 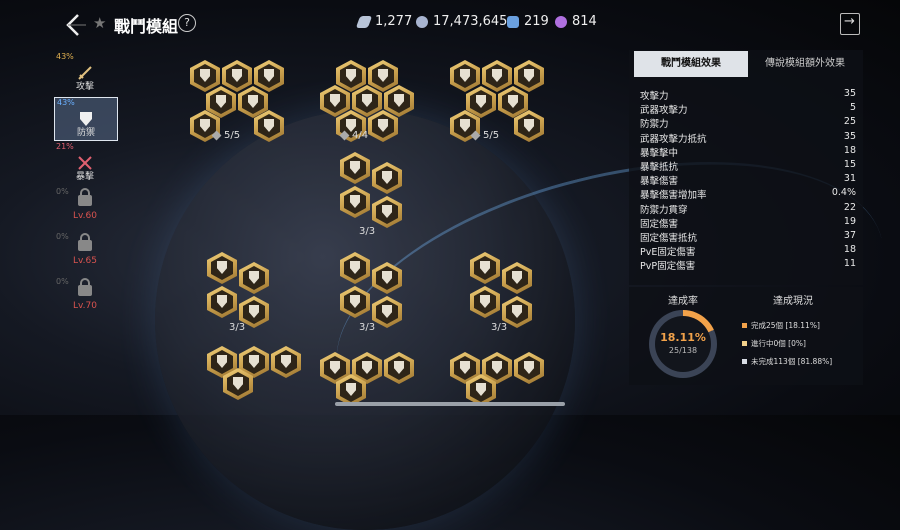 What do you see at coordinates (99, 23) in the screenshot?
I see `favorite-star-icon: ★` at bounding box center [99, 23].